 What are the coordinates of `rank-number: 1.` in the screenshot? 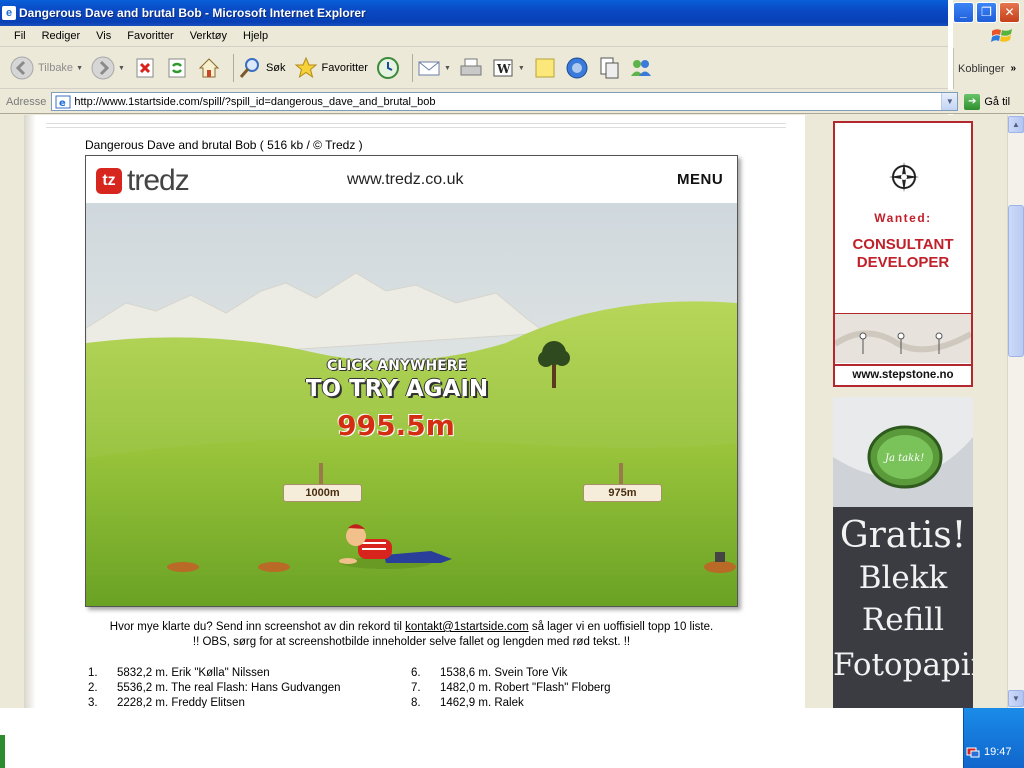 It's located at (93, 673).